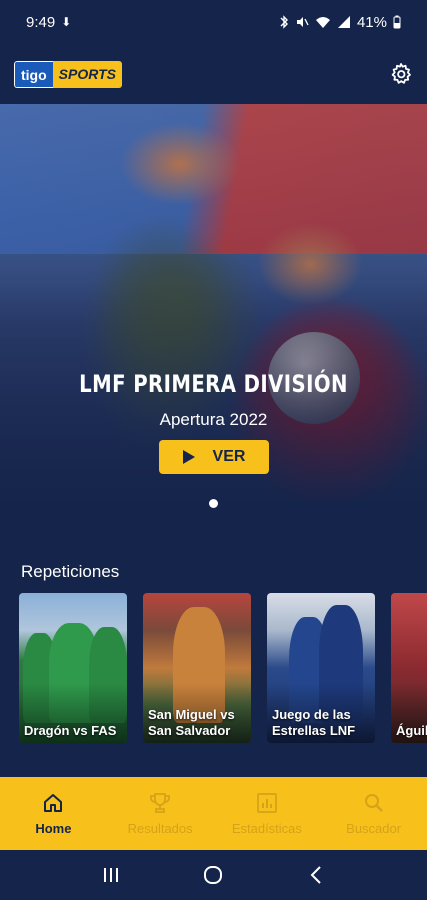 This screenshot has width=427, height=900. I want to click on app-header: tigo SPORTS, so click(213, 74).